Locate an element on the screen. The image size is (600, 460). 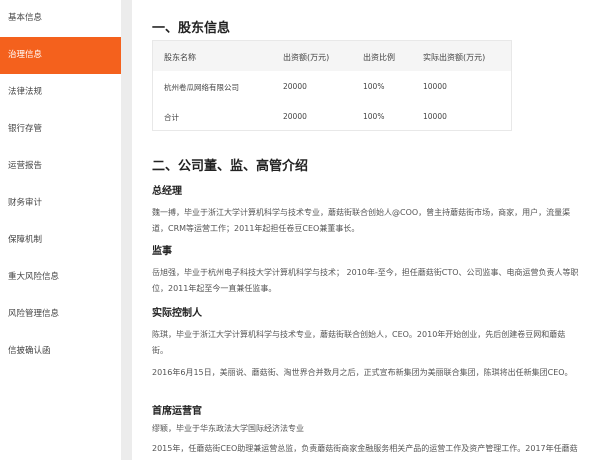
sidebar-item-disclosure-letter: 信披确认函 is located at coordinates (60, 351).